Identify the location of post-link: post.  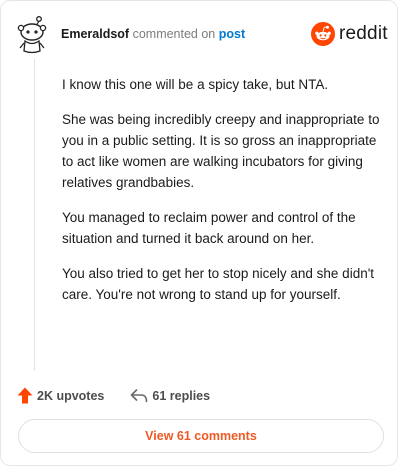
(232, 34).